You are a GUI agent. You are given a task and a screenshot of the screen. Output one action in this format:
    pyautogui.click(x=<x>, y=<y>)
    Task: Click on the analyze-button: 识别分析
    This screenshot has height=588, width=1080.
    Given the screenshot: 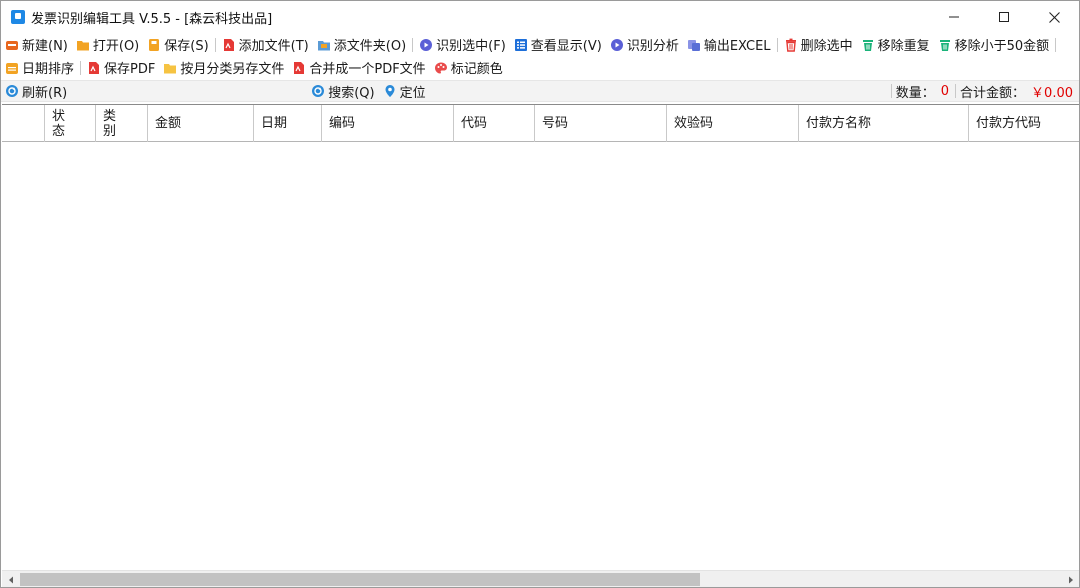 What is the action you would take?
    pyautogui.click(x=644, y=45)
    